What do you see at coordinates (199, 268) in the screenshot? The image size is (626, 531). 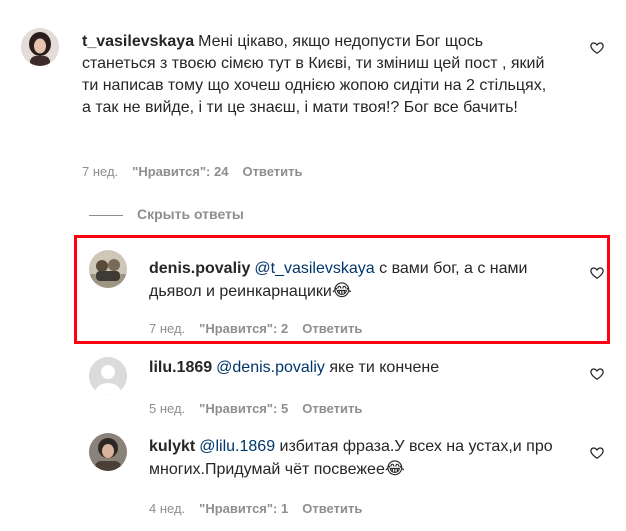 I see `comment-username: denis.povaliy` at bounding box center [199, 268].